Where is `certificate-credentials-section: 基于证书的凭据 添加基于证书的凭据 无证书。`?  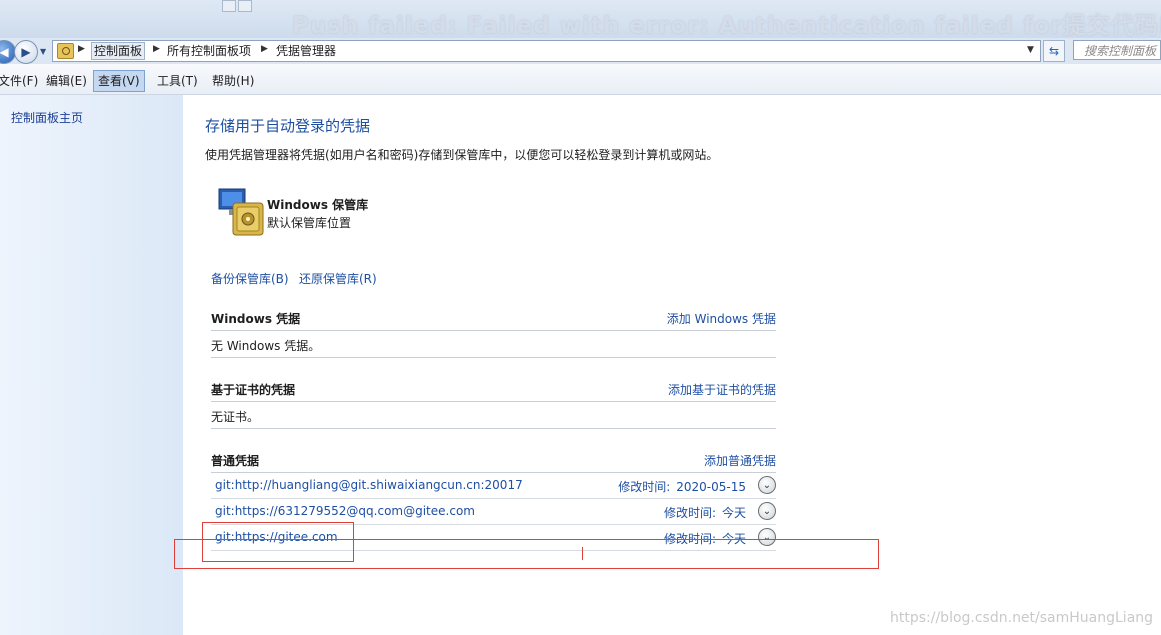
certificate-credentials-section: 基于证书的凭据 添加基于证书的凭据 无证书。 is located at coordinates (493, 403).